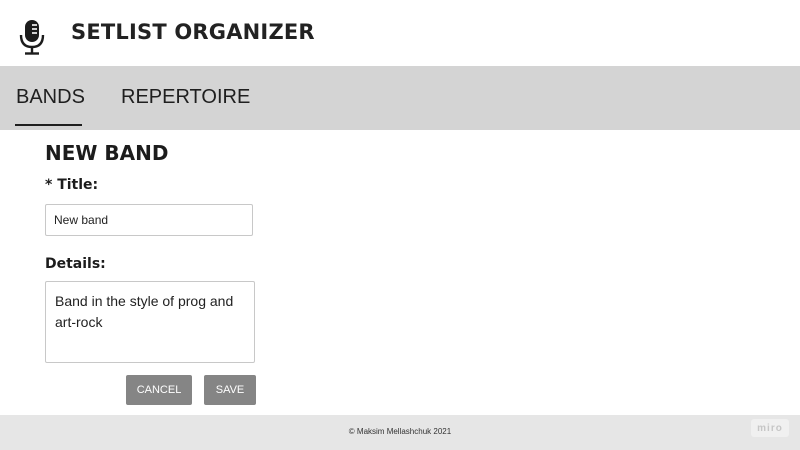  I want to click on tab-bands: BANDS, so click(50, 97).